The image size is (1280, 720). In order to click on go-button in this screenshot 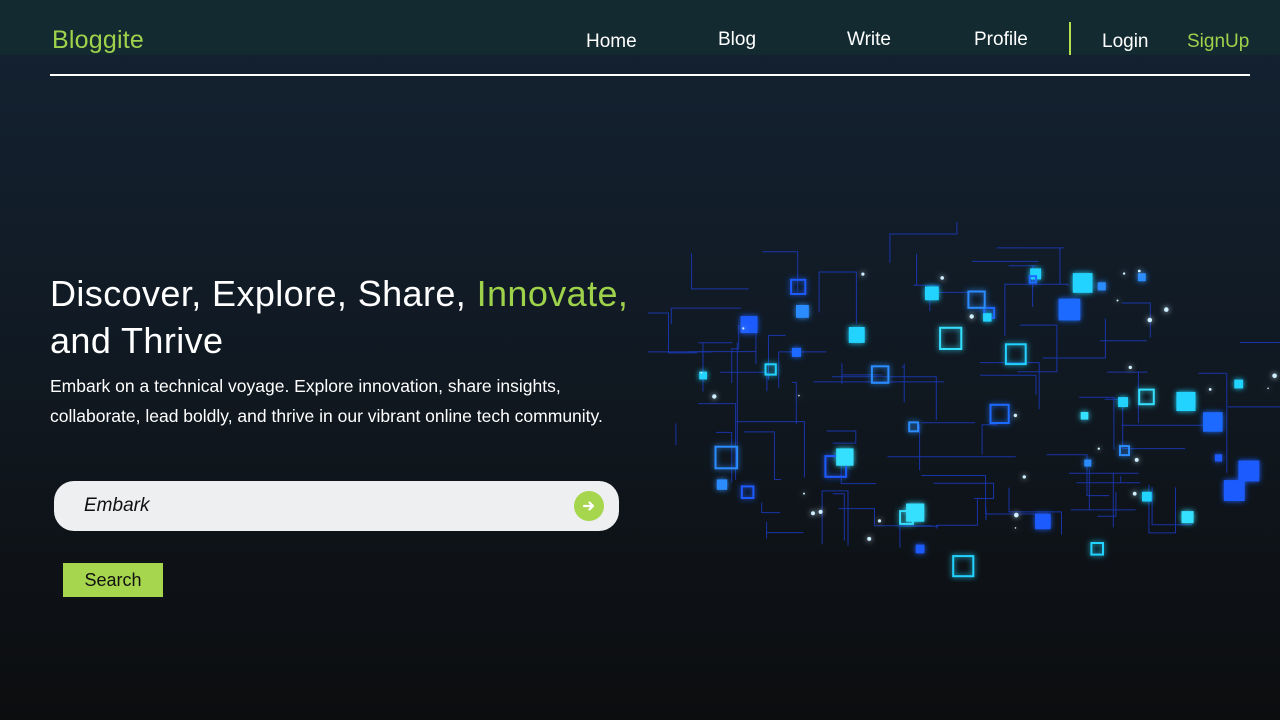, I will do `click(589, 506)`.